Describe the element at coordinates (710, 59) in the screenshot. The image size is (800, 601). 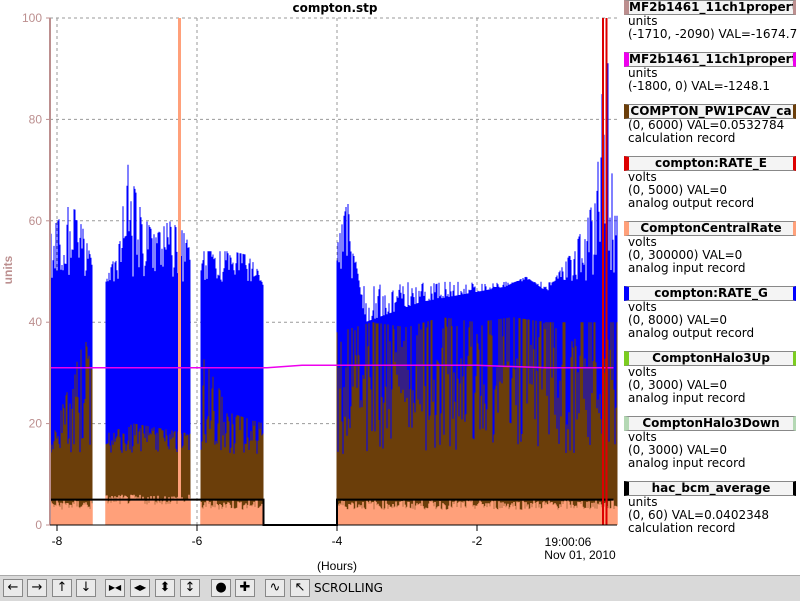
I see `legend-channel-name: MF2b1461_11ch1property.E` at that location.